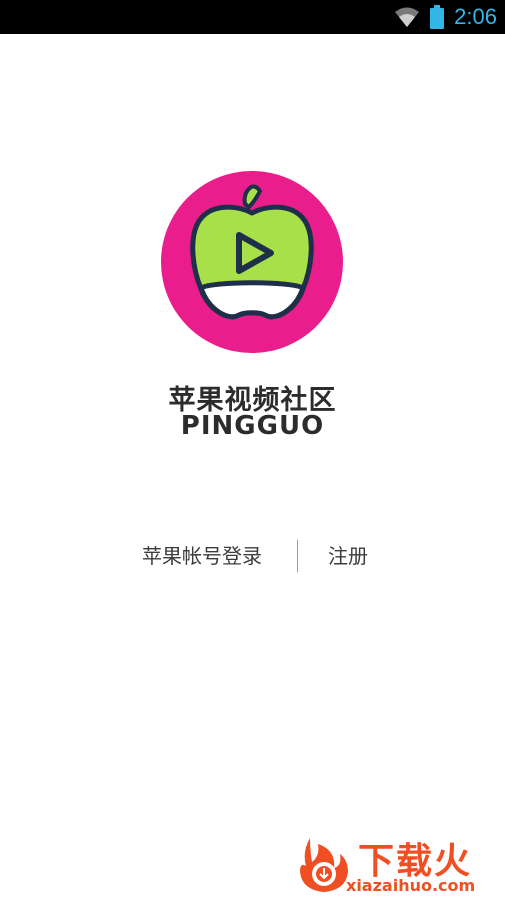 The width and height of the screenshot is (505, 900). Describe the element at coordinates (437, 17) in the screenshot. I see `battery-icon` at that location.